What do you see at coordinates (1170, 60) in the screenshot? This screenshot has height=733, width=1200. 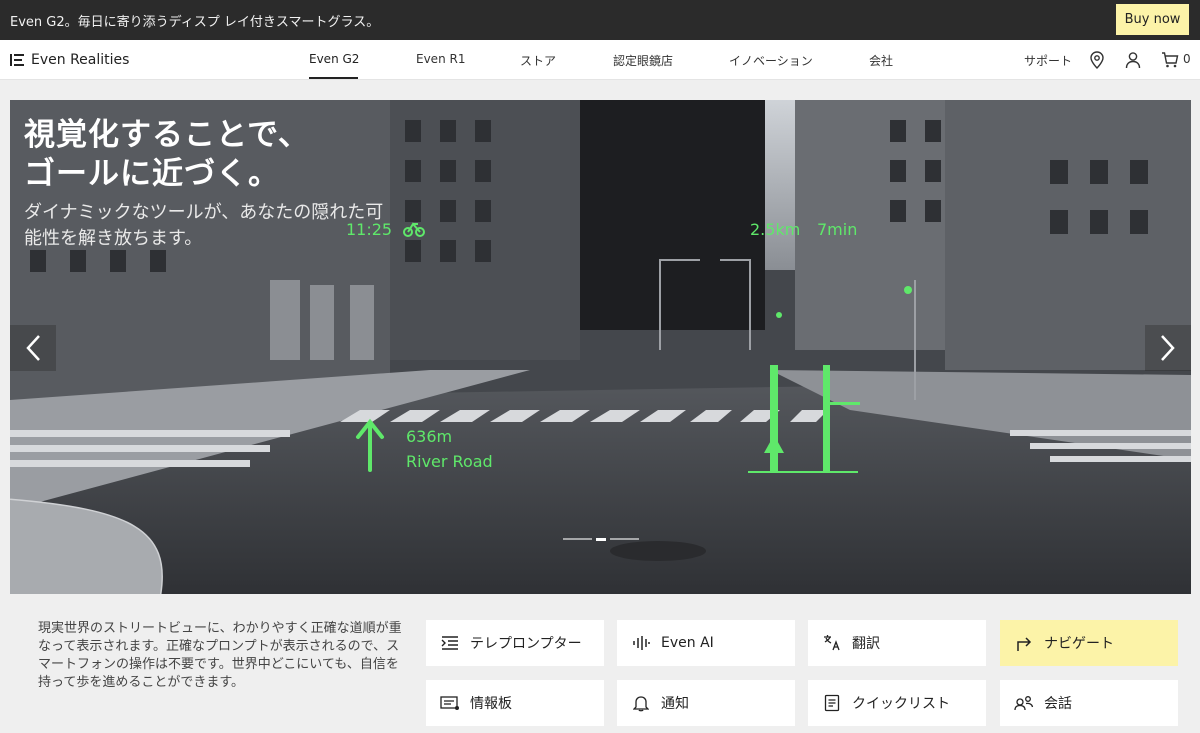 I see `cart-icon` at bounding box center [1170, 60].